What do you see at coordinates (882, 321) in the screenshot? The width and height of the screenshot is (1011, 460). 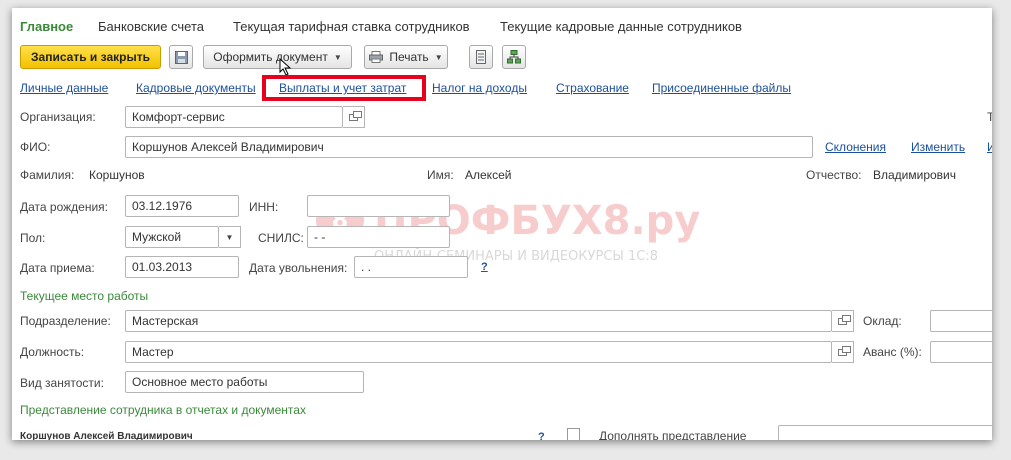 I see `salary-label: Оклад:` at bounding box center [882, 321].